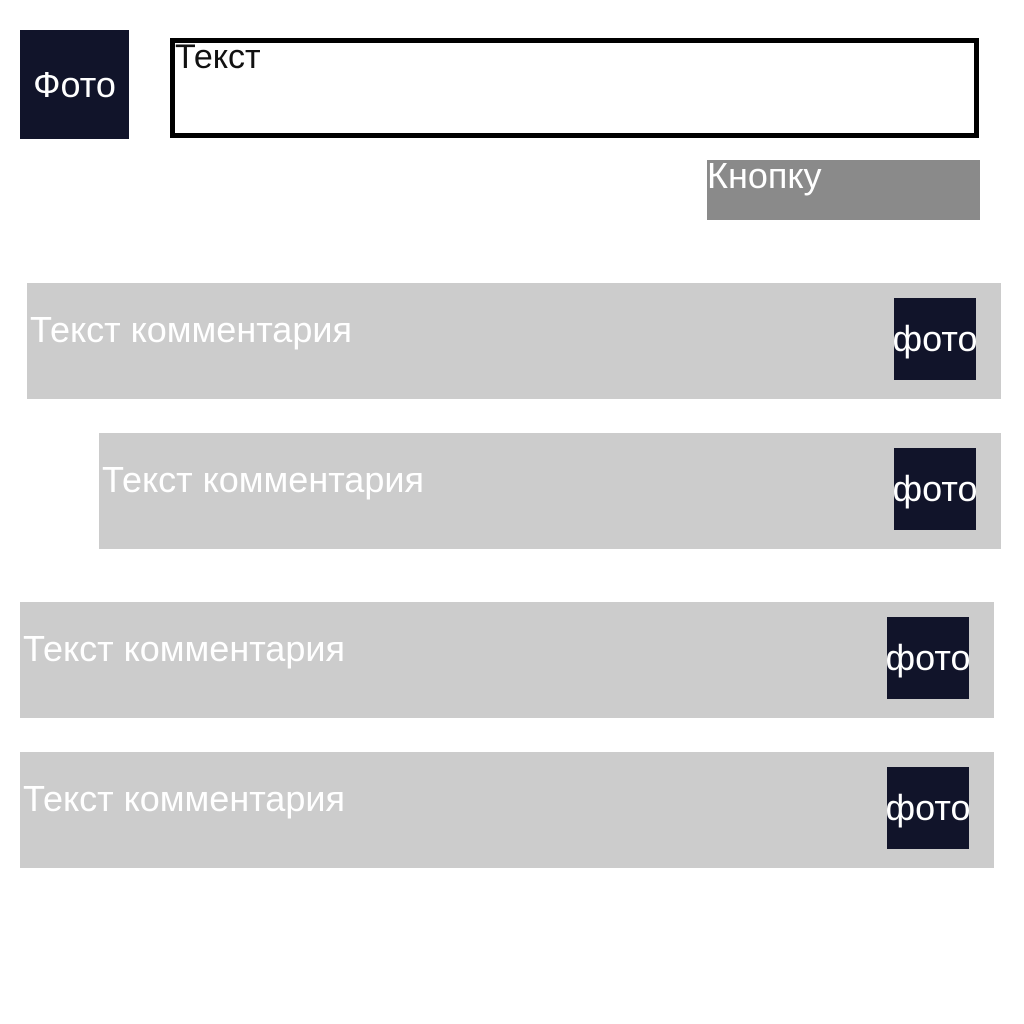 This screenshot has height=1024, width=1024. Describe the element at coordinates (574, 88) in the screenshot. I see `comment-input` at that location.